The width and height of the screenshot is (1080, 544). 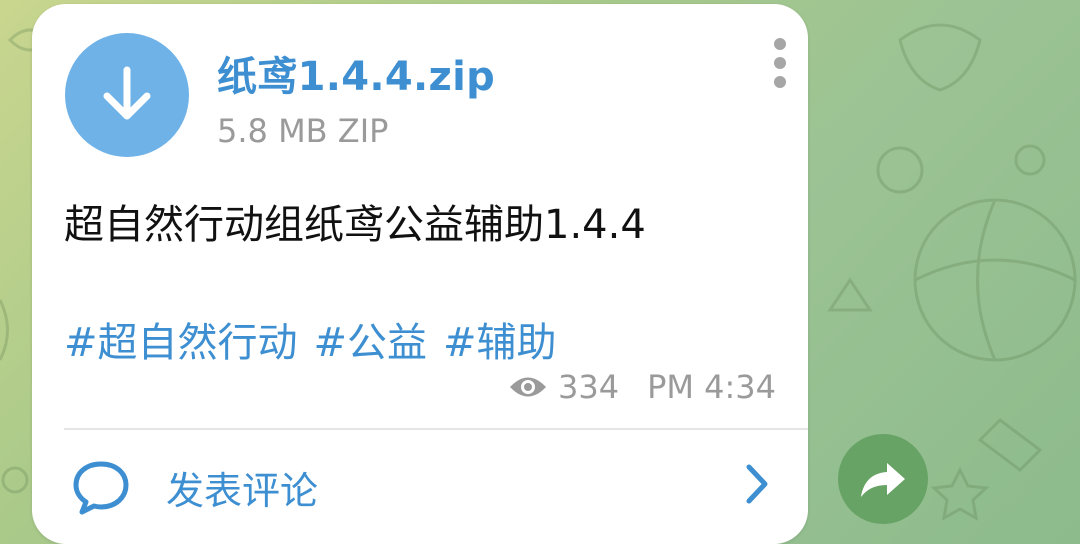 I want to click on chevron-right-icon, so click(x=757, y=484).